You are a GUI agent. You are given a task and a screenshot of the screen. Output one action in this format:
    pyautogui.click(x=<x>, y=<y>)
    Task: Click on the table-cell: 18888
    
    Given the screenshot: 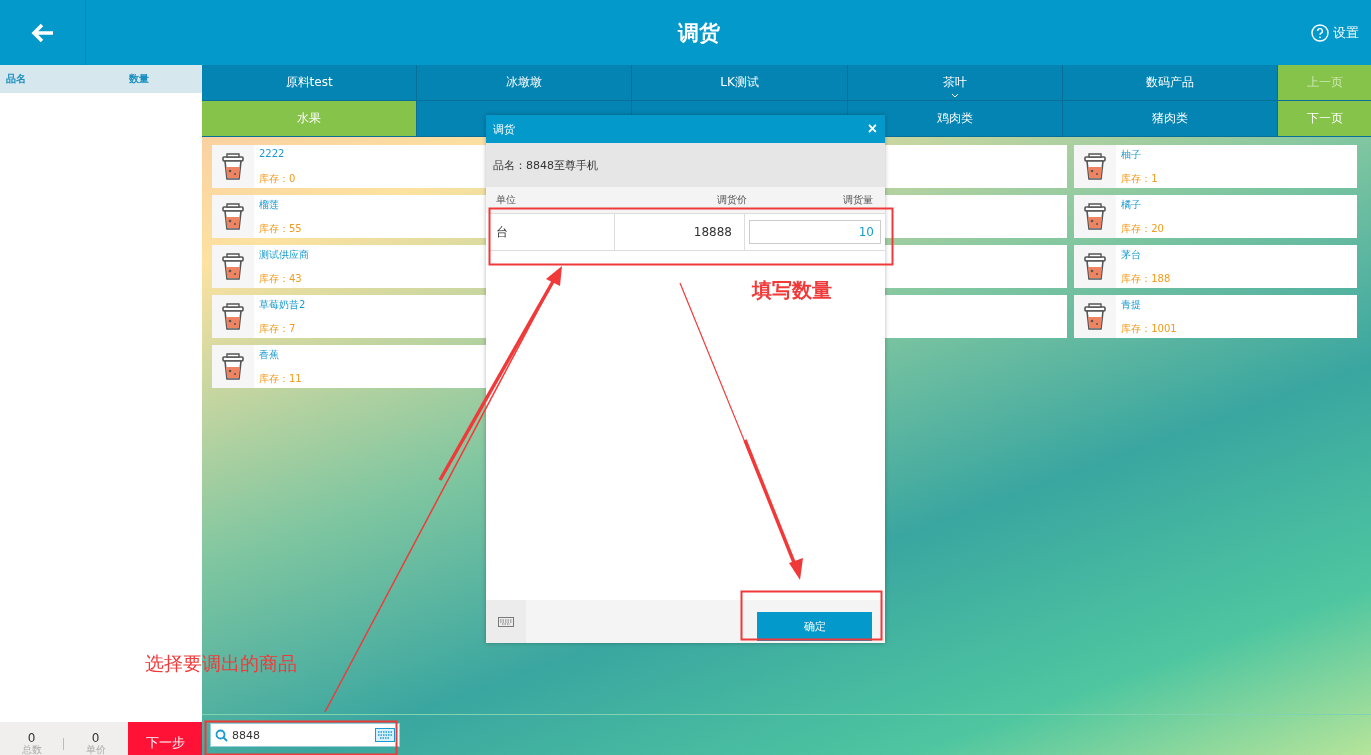 What is the action you would take?
    pyautogui.click(x=680, y=232)
    